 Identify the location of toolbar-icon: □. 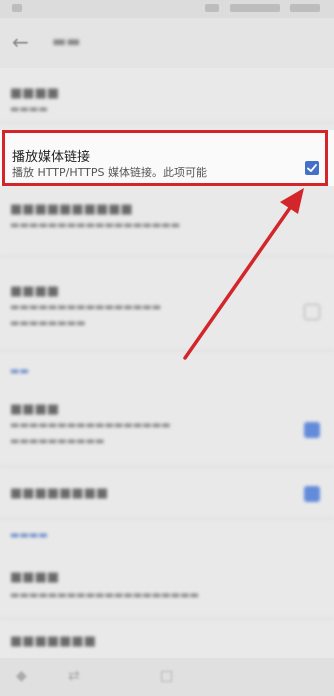
(166, 676).